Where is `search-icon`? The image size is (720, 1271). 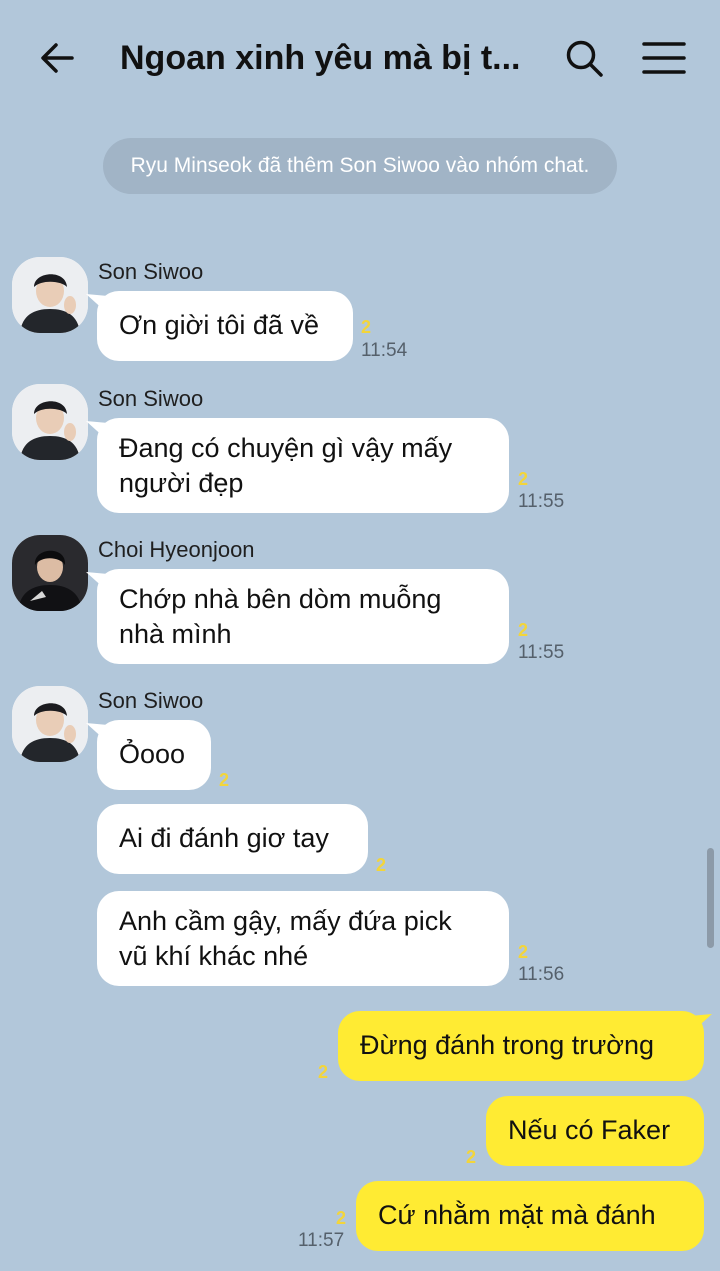 search-icon is located at coordinates (584, 58).